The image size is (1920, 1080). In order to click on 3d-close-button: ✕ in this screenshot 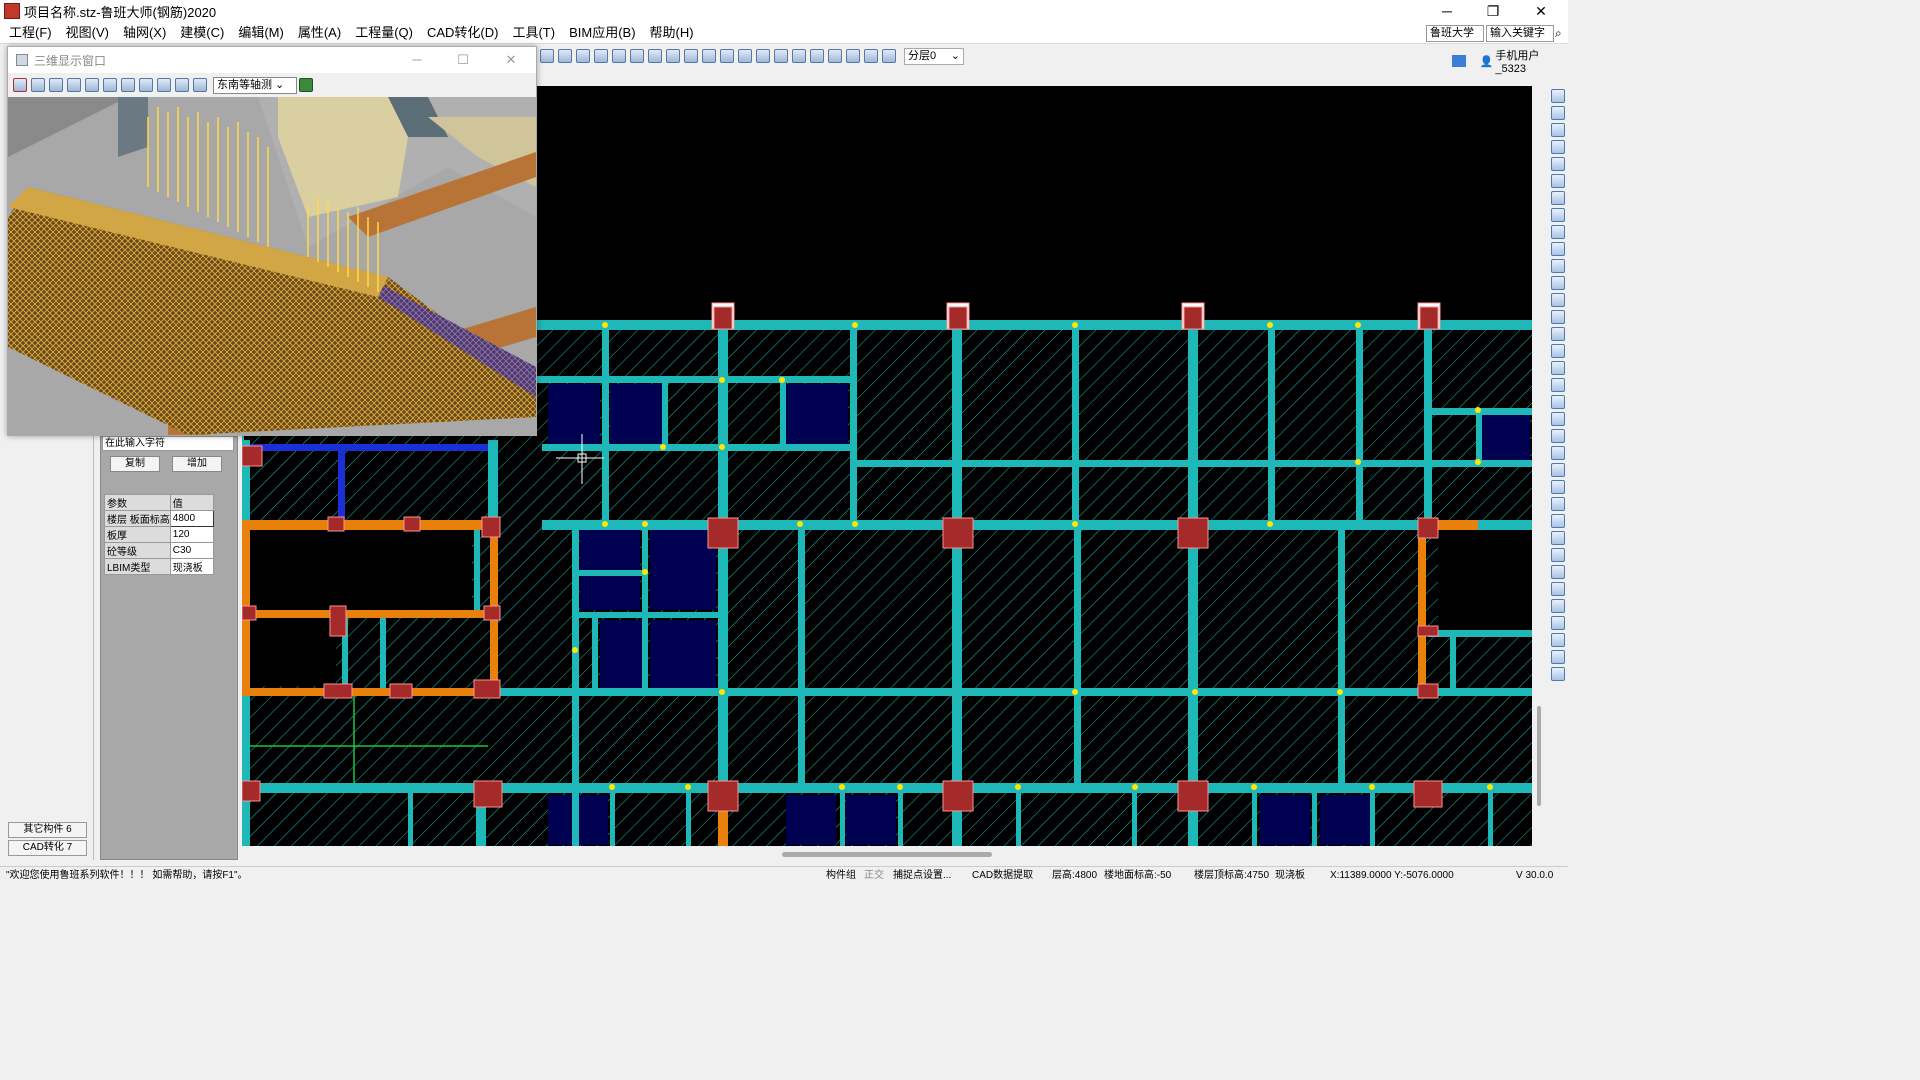, I will do `click(511, 60)`.